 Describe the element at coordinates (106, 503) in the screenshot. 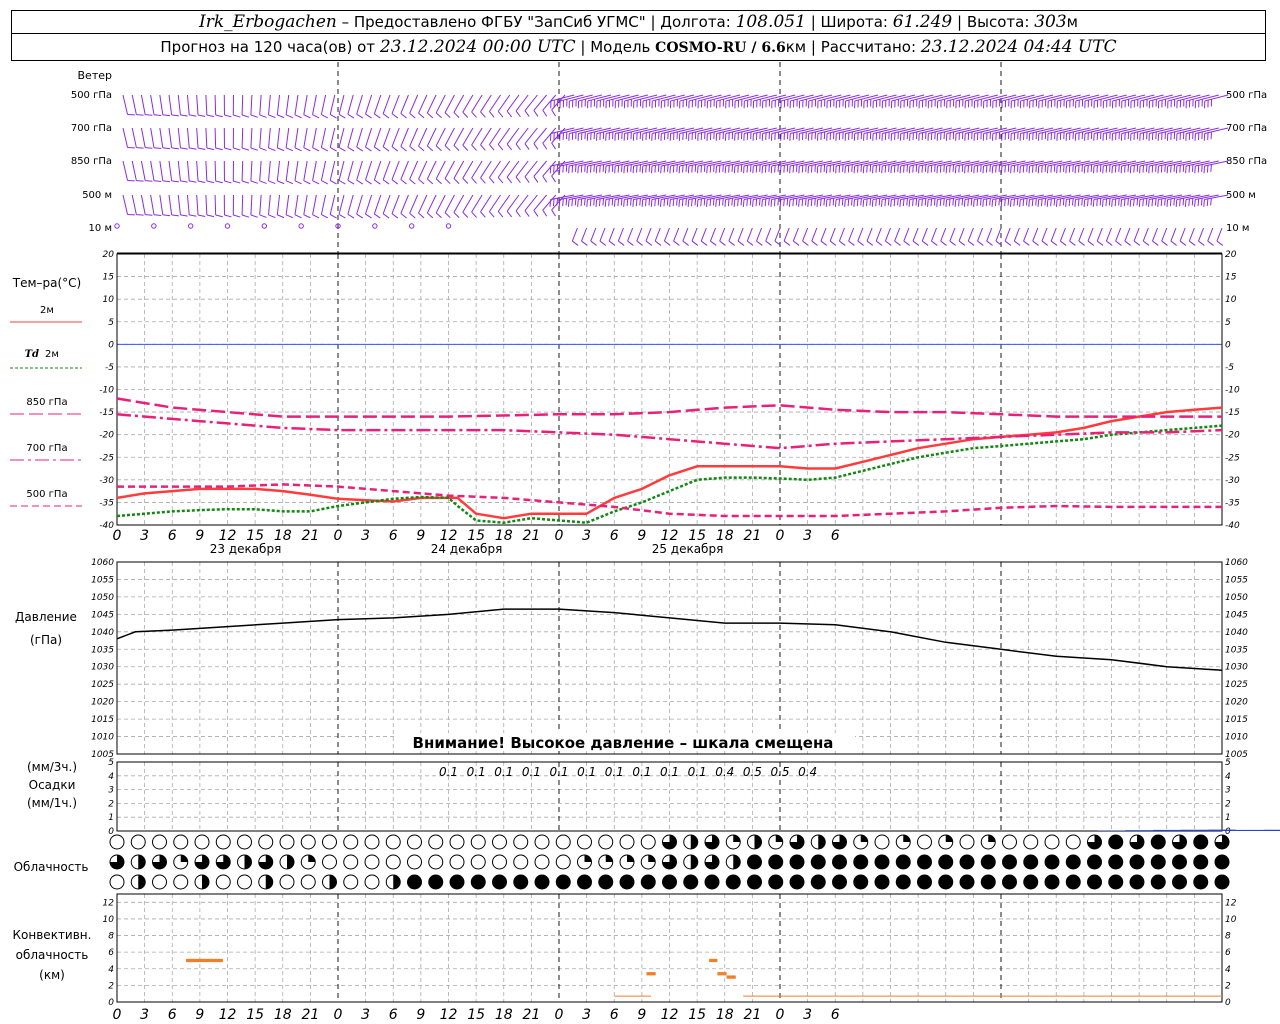

I see `y-tick-label-left: -35` at that location.